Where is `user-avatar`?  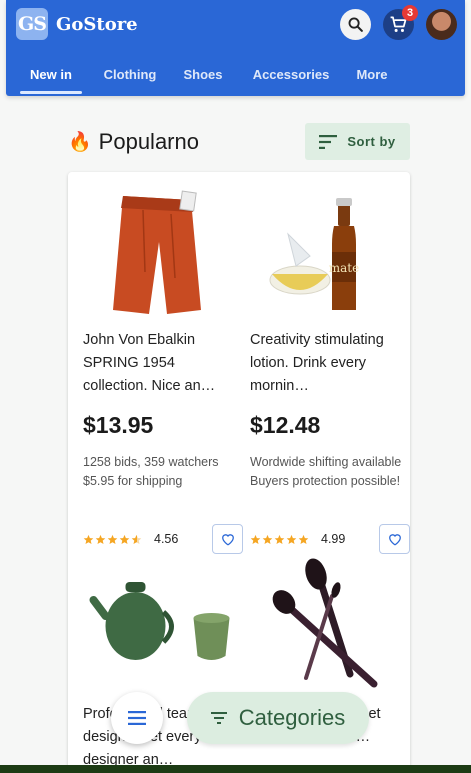
user-avatar is located at coordinates (441, 24).